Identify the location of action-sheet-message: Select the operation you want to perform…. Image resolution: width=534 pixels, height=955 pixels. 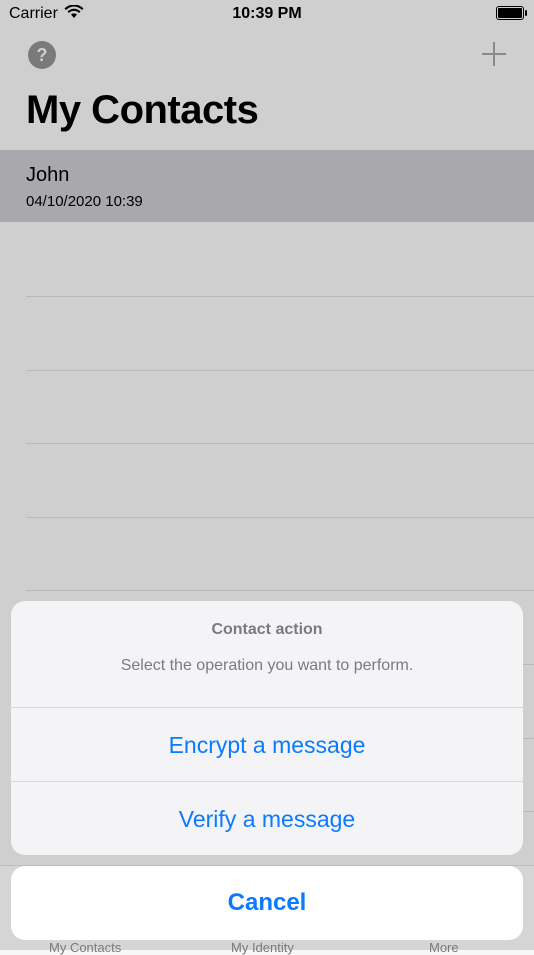
(267, 665).